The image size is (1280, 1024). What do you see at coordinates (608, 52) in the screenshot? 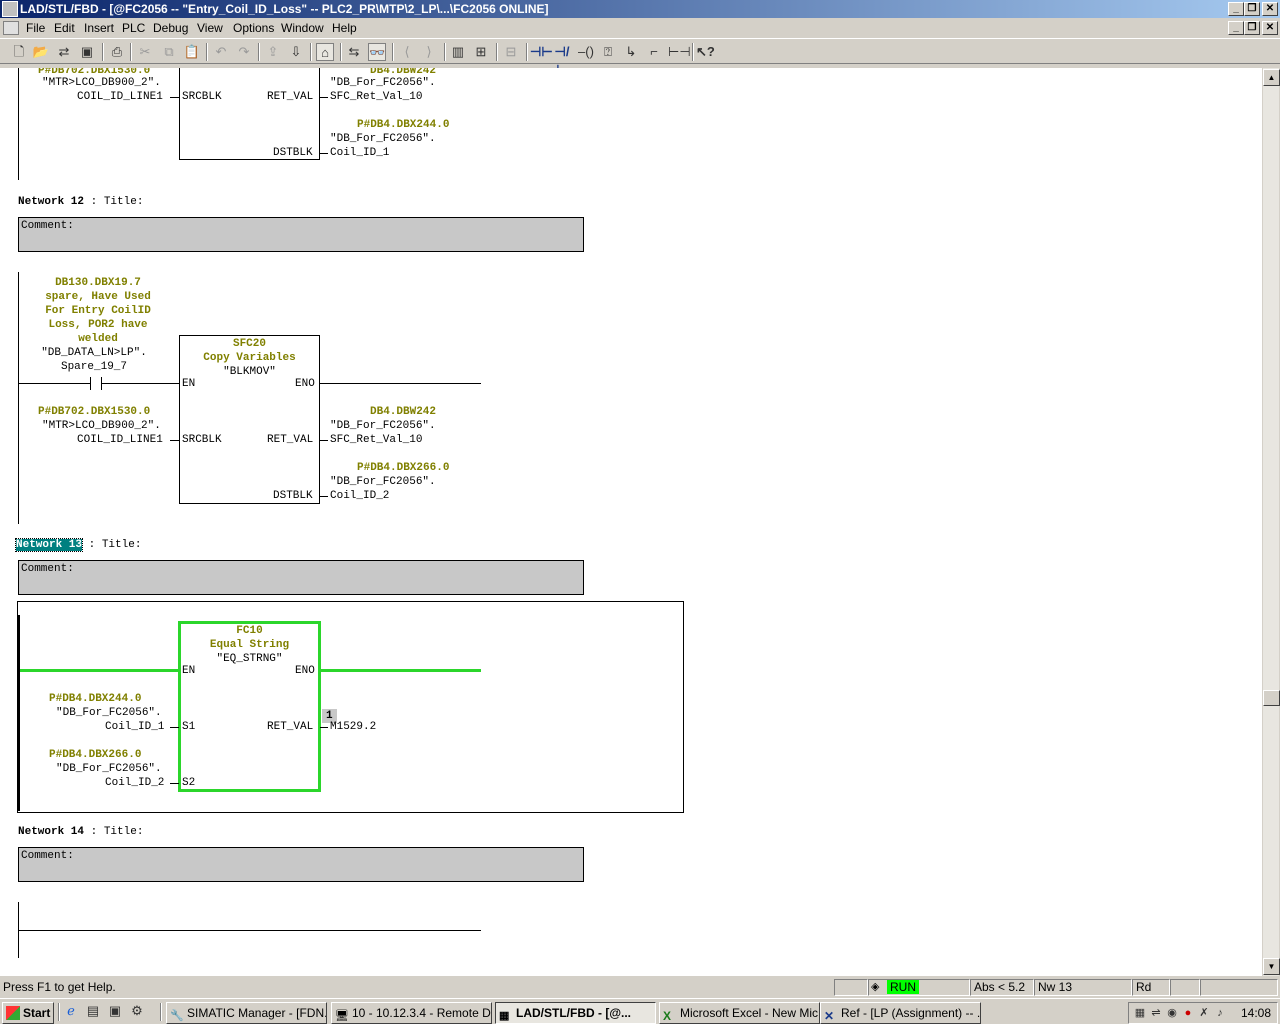
I see `box-icon: ⍰` at bounding box center [608, 52].